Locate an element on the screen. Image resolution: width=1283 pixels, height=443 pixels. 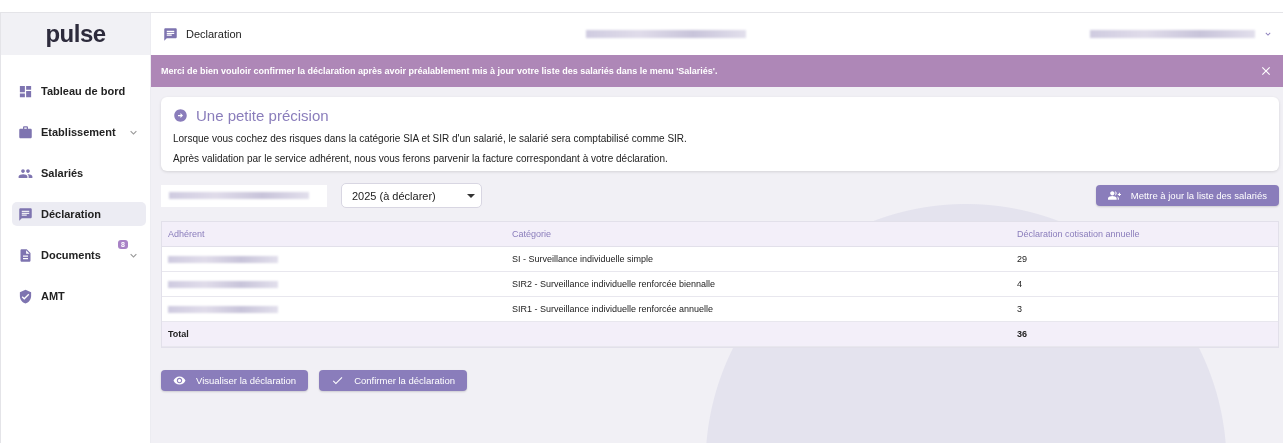
card-title: Une petite précision is located at coordinates (262, 115).